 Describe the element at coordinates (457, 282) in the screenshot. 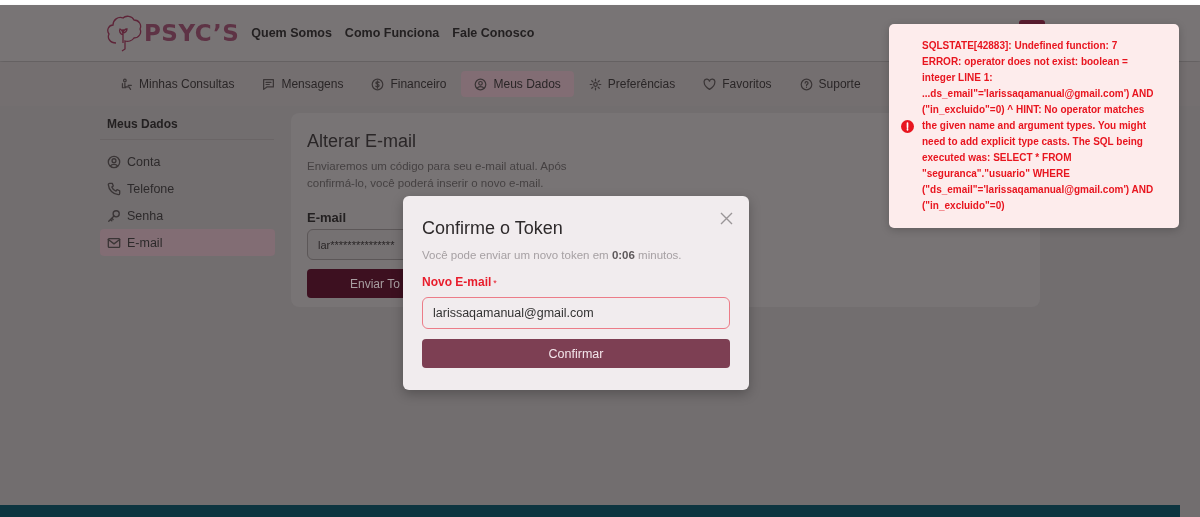

I see `field-label: Novo E-mail` at that location.